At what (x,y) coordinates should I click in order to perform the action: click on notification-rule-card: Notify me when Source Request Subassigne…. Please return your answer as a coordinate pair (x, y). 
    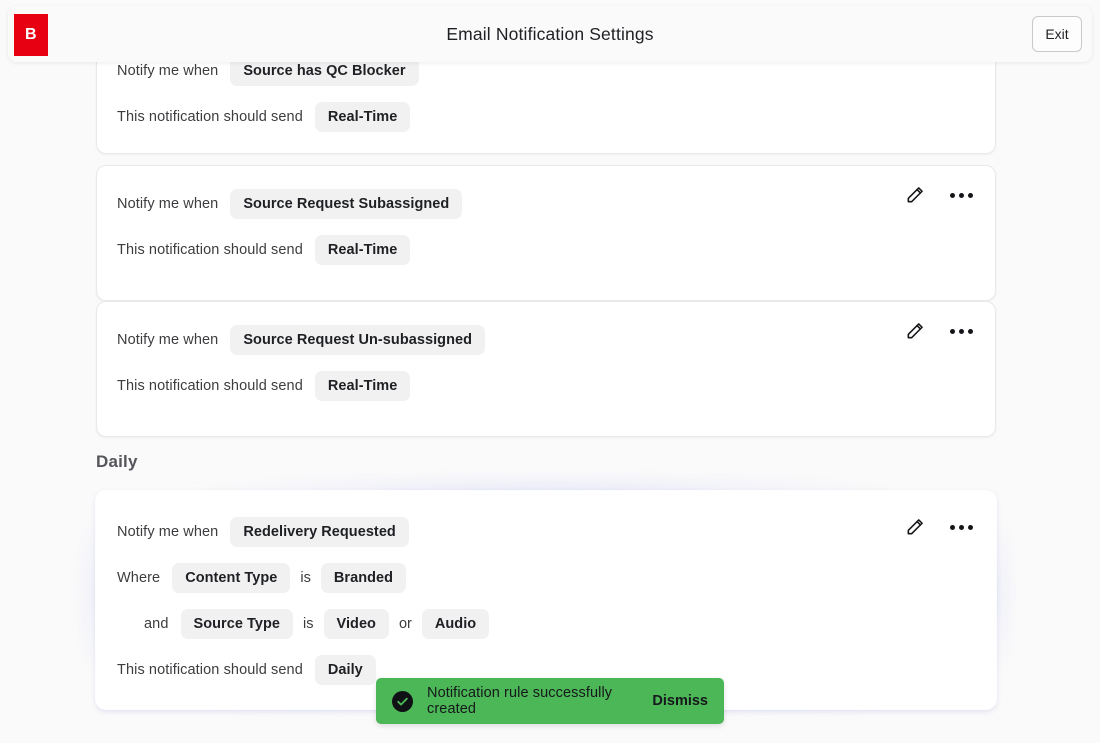
    Looking at the image, I should click on (546, 233).